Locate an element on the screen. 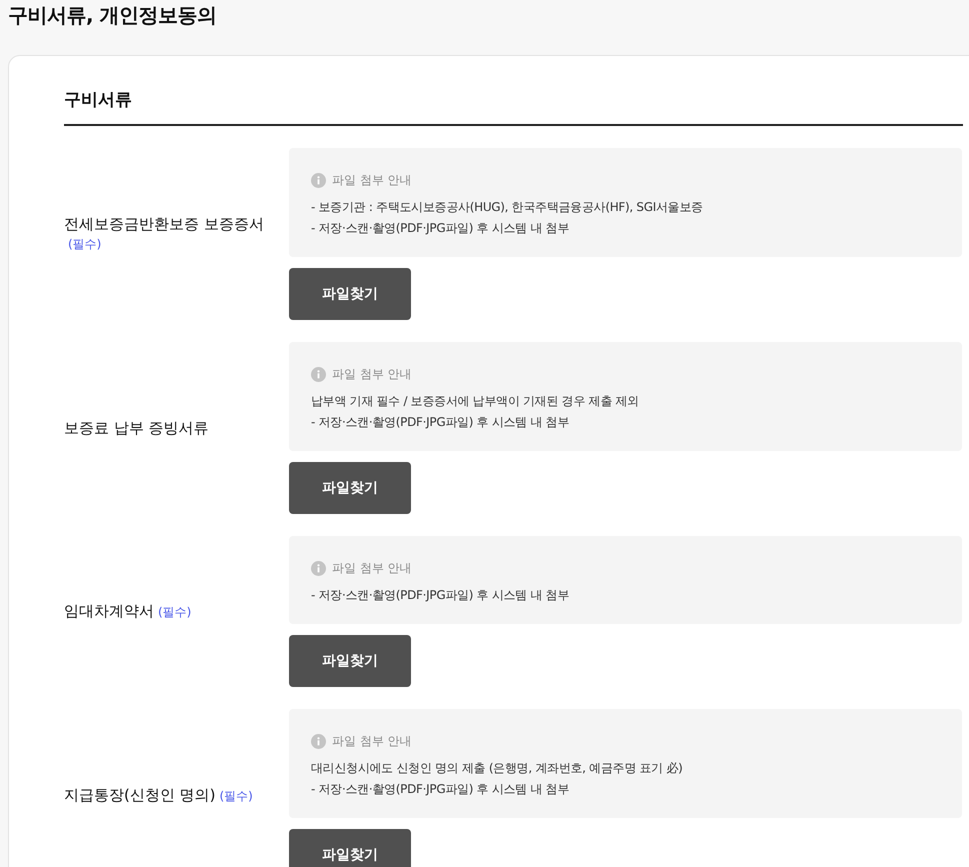  document-label: 전세보증금반환보증 보증증서 is located at coordinates (164, 224).